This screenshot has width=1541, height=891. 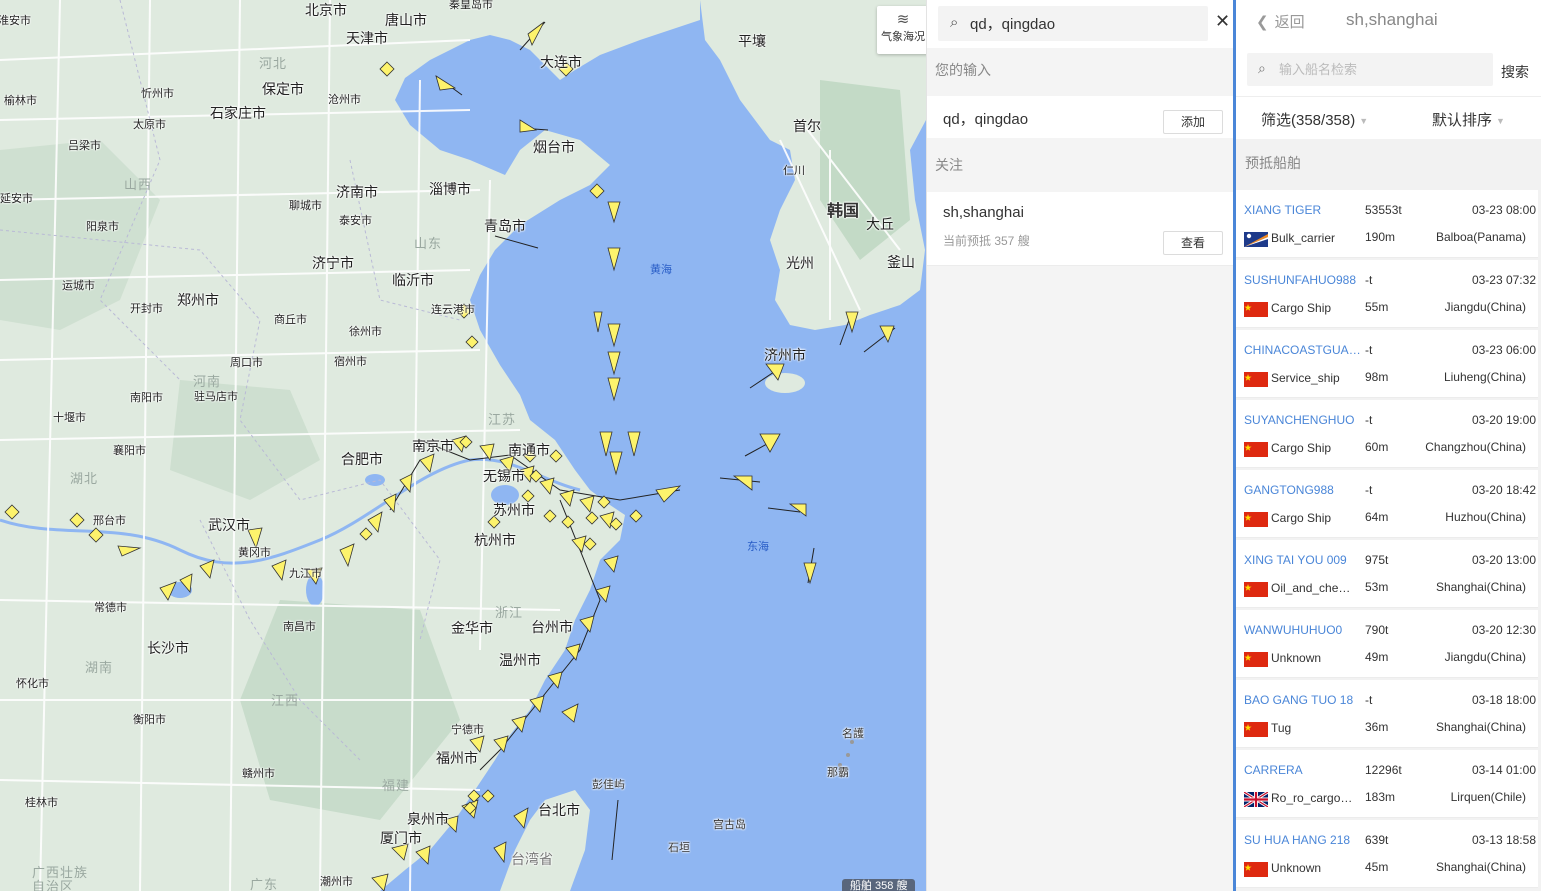 What do you see at coordinates (1222, 21) in the screenshot?
I see `close-icon: ✕` at bounding box center [1222, 21].